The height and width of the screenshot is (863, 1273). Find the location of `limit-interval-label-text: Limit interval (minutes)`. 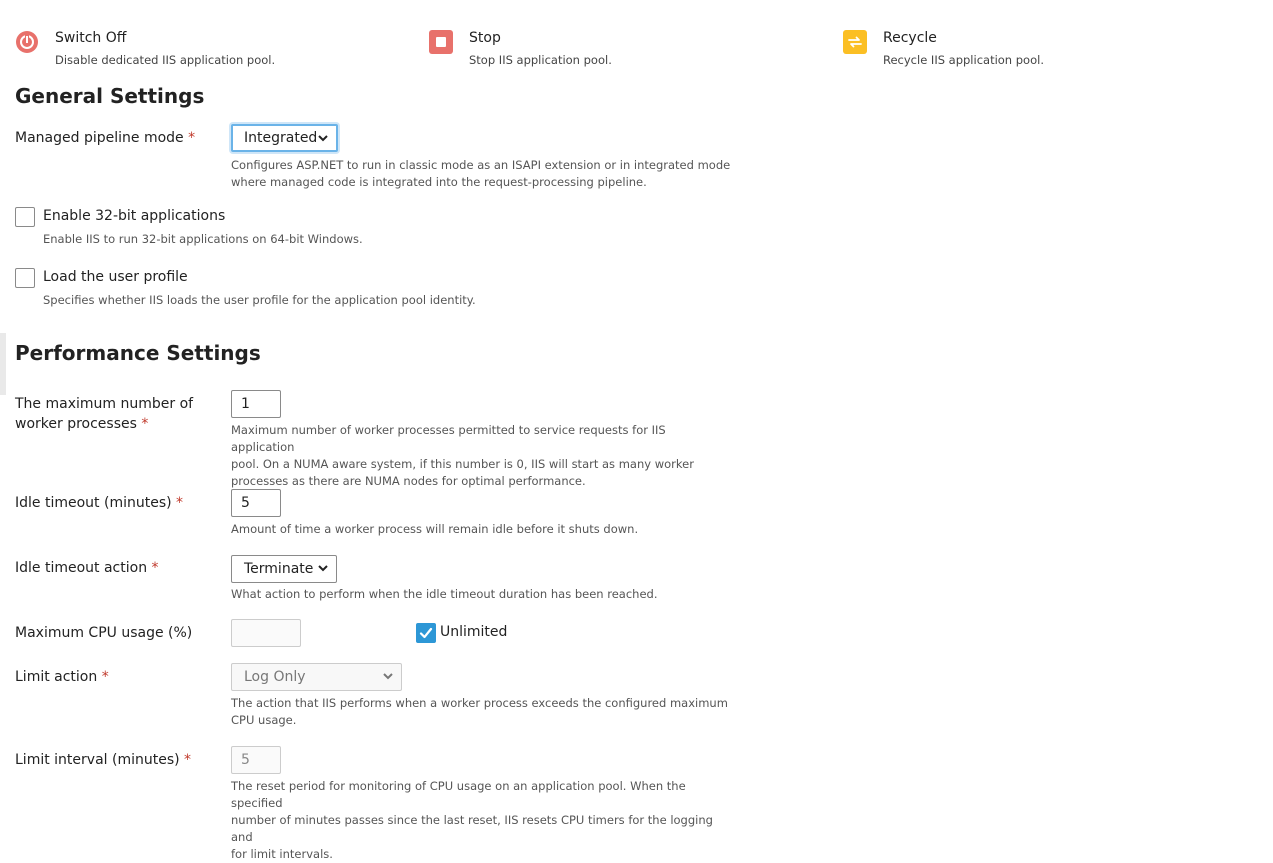

limit-interval-label-text: Limit interval (minutes) is located at coordinates (97, 760).